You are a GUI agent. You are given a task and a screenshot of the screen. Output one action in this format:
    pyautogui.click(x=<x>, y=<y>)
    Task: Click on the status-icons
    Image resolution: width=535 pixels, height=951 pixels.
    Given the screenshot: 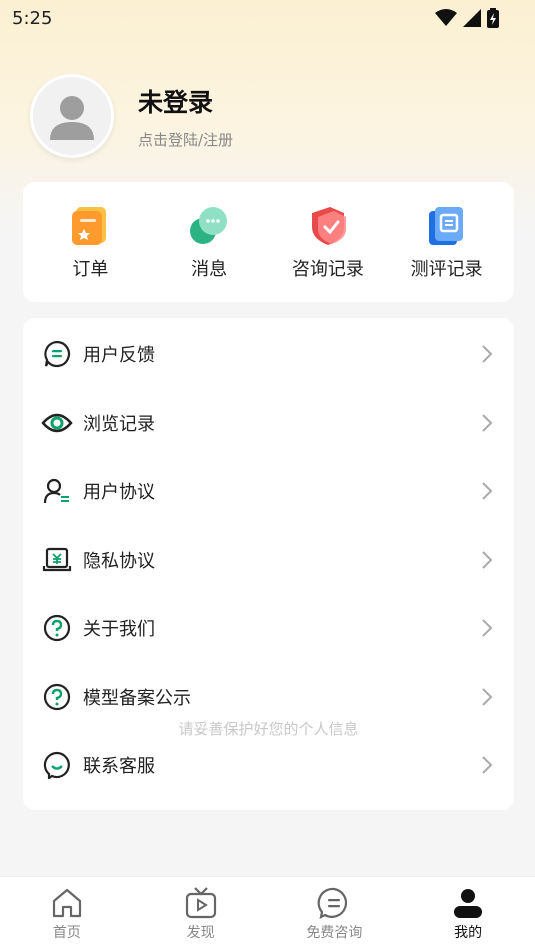 What is the action you would take?
    pyautogui.click(x=467, y=18)
    